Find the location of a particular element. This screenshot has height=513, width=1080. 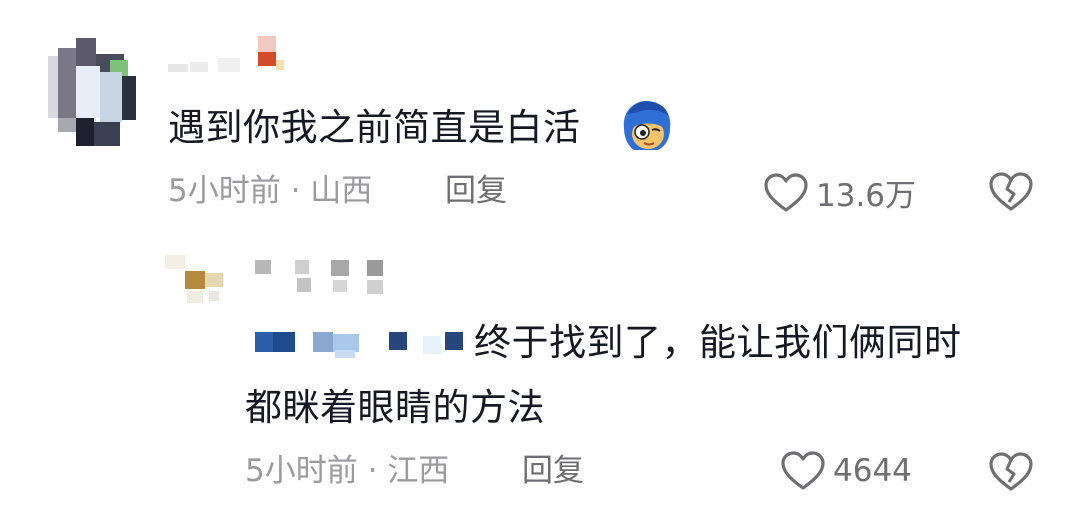

reply-avatar is located at coordinates (195, 280).